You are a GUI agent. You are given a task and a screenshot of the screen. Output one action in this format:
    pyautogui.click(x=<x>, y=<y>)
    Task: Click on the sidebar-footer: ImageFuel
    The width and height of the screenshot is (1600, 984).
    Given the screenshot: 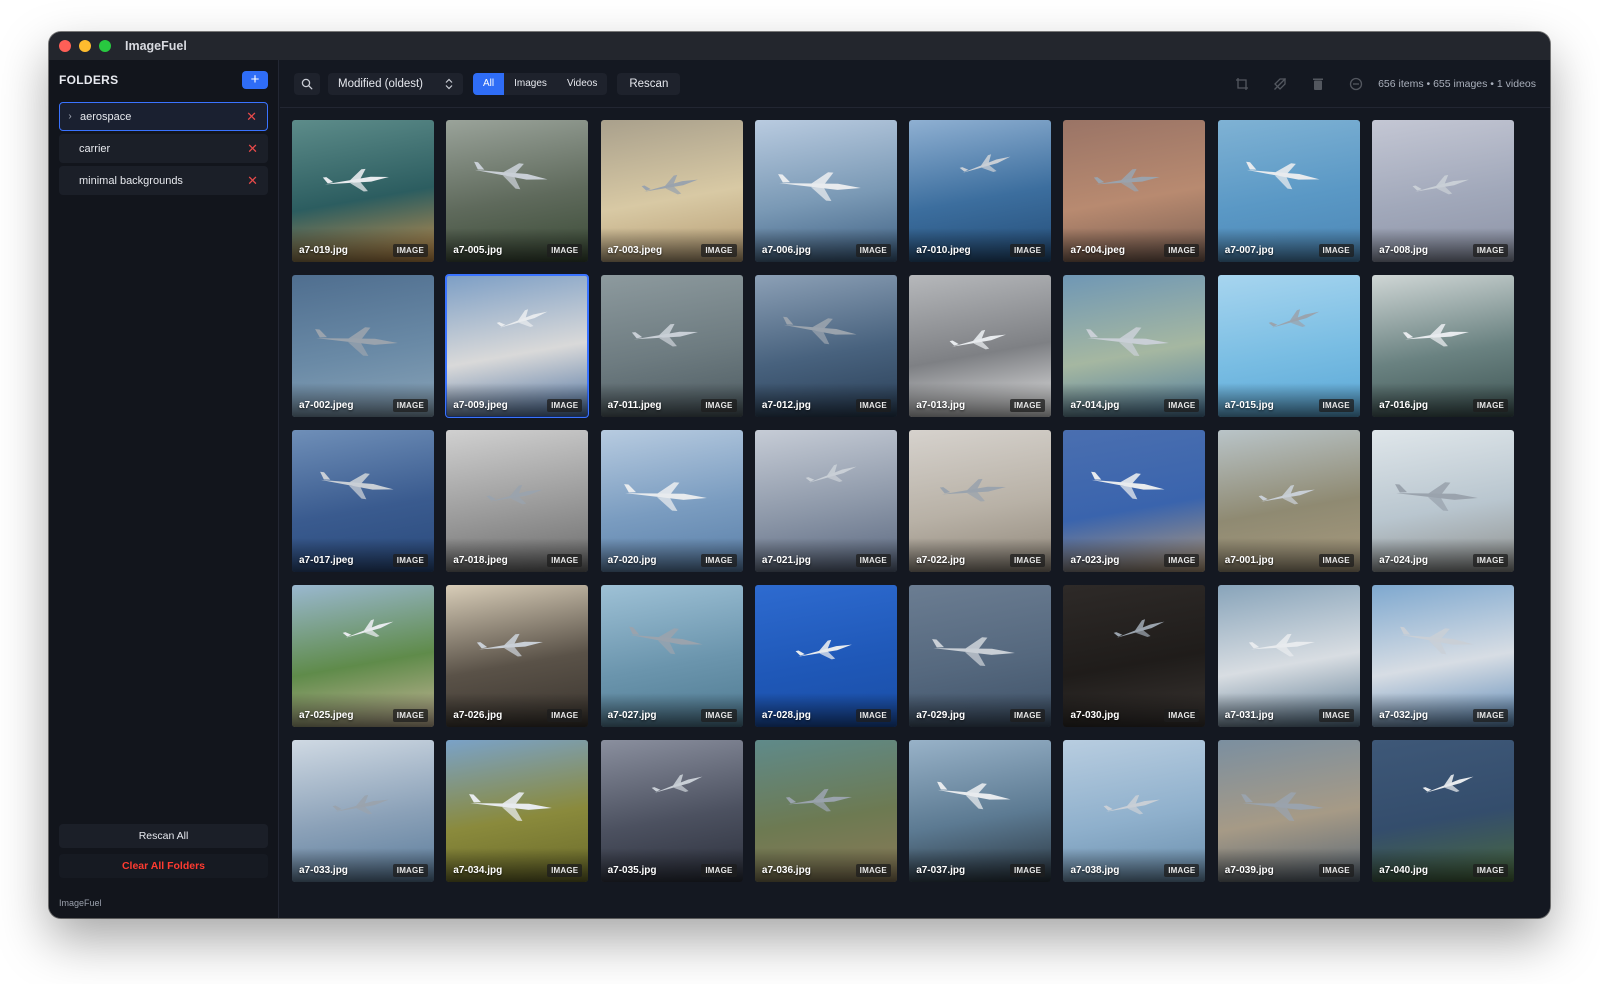 What is the action you would take?
    pyautogui.click(x=80, y=903)
    